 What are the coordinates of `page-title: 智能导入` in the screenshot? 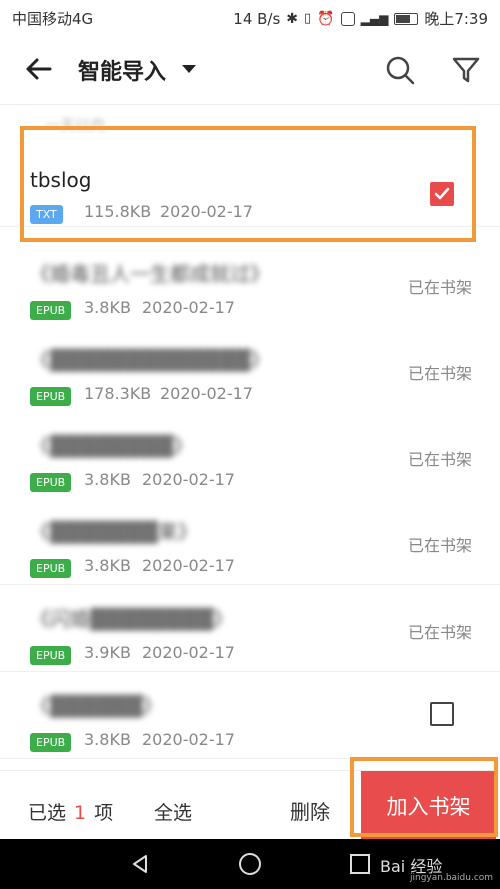 It's located at (122, 70).